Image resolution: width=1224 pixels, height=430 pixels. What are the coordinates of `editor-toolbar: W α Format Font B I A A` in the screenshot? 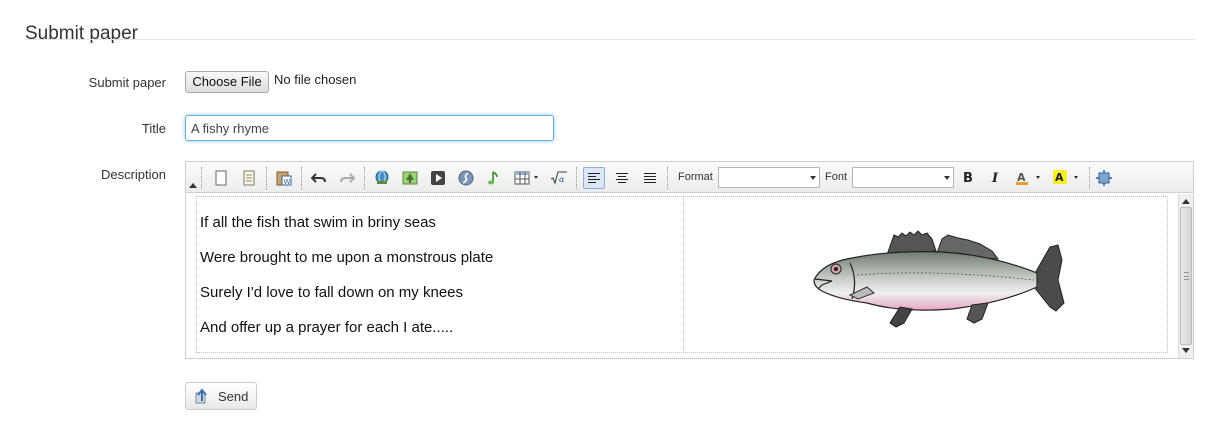 It's located at (689, 177).